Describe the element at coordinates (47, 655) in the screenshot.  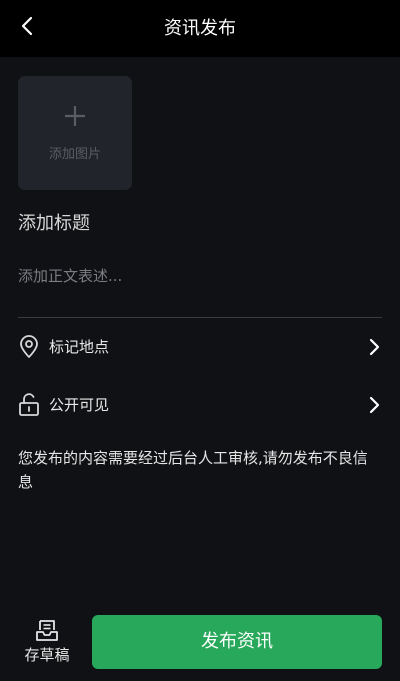
I see `save-draft-label: 存草稿` at that location.